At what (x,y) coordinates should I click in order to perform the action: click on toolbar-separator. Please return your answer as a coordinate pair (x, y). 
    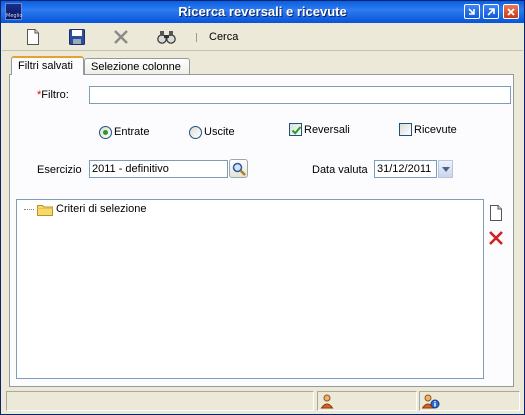
    Looking at the image, I should click on (196, 37).